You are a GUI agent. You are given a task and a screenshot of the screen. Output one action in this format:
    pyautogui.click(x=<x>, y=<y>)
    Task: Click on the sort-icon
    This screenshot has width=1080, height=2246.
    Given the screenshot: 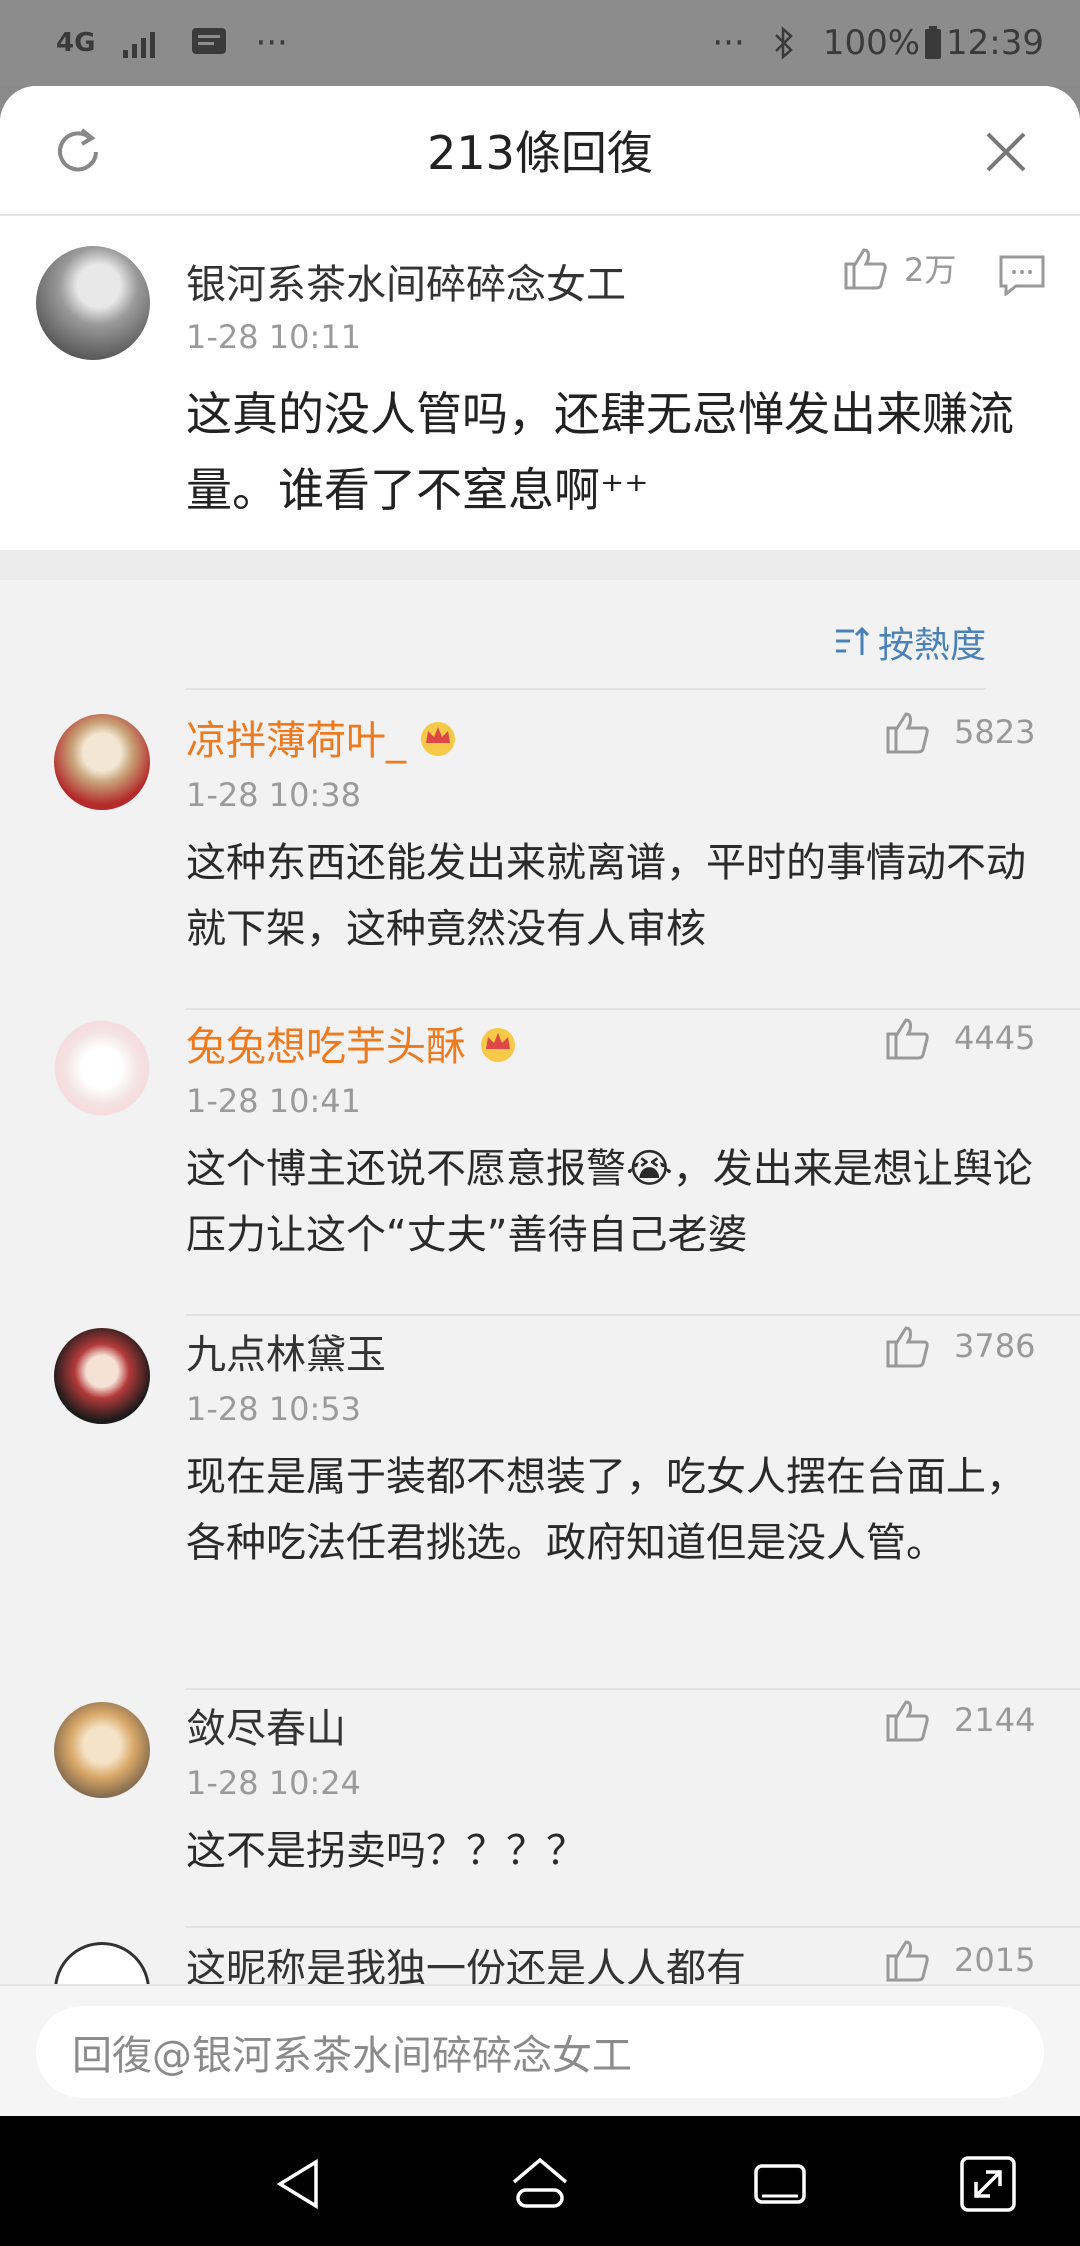 What is the action you would take?
    pyautogui.click(x=852, y=640)
    